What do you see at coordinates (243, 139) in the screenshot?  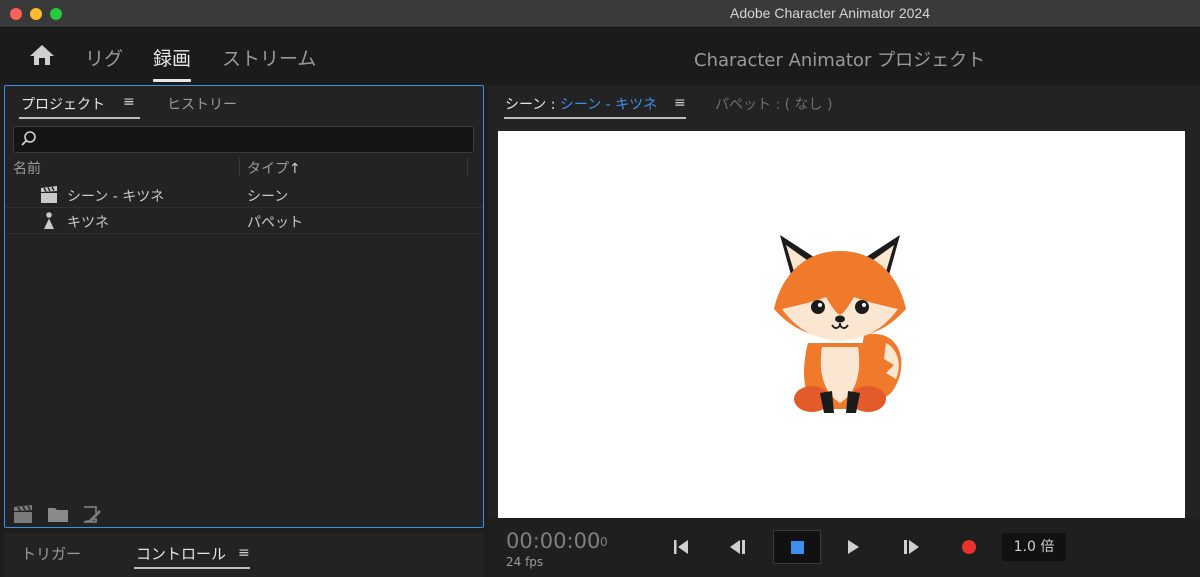 I see `project-search-input` at bounding box center [243, 139].